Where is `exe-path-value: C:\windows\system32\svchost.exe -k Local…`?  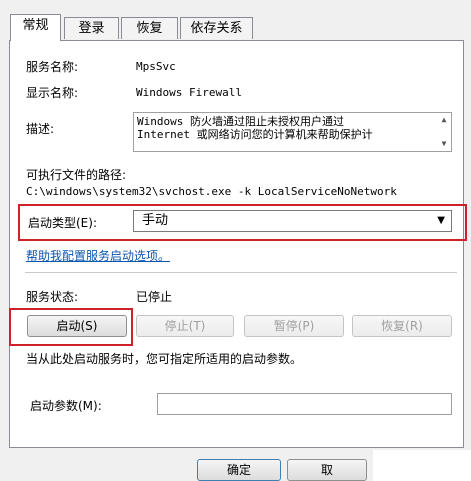
exe-path-value: C:\windows\system32\svchost.exe -k Local… is located at coordinates (211, 191).